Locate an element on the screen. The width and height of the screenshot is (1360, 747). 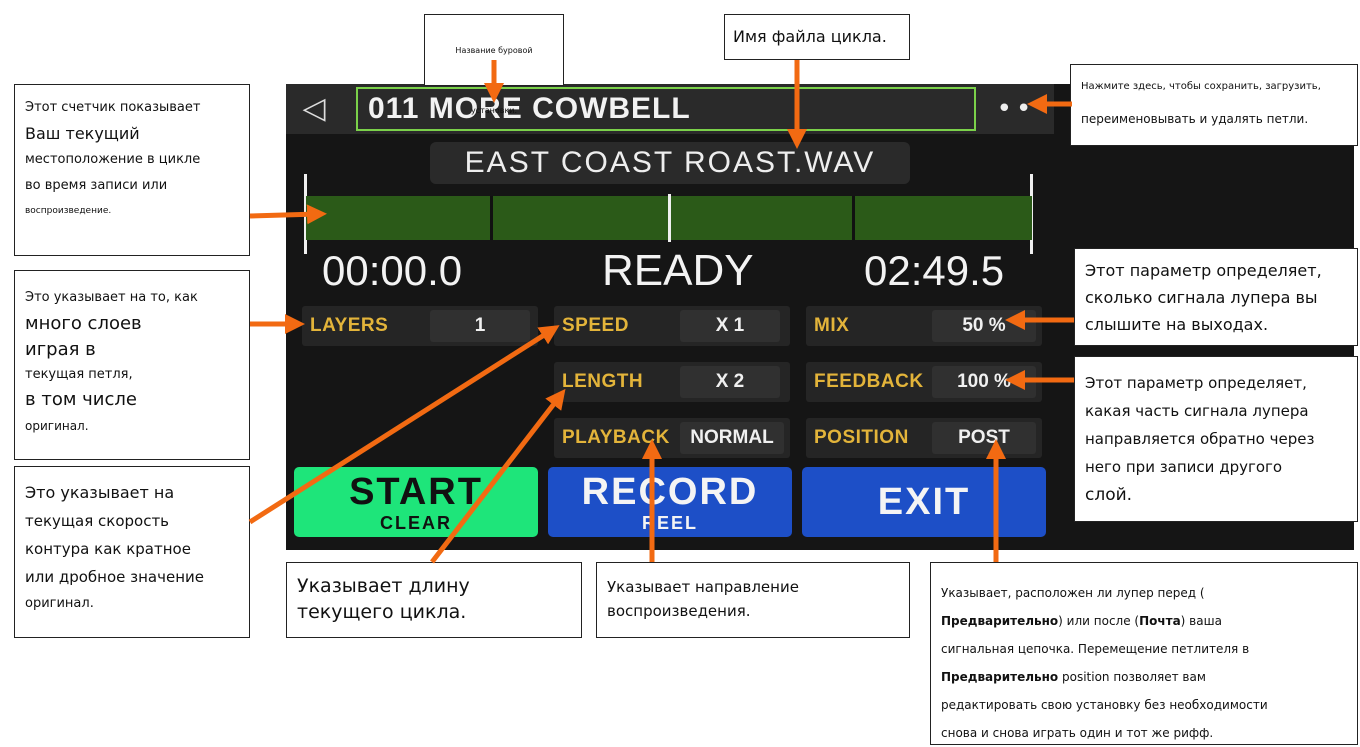
callout-speed-line: текущая скорость is located at coordinates (97, 521).